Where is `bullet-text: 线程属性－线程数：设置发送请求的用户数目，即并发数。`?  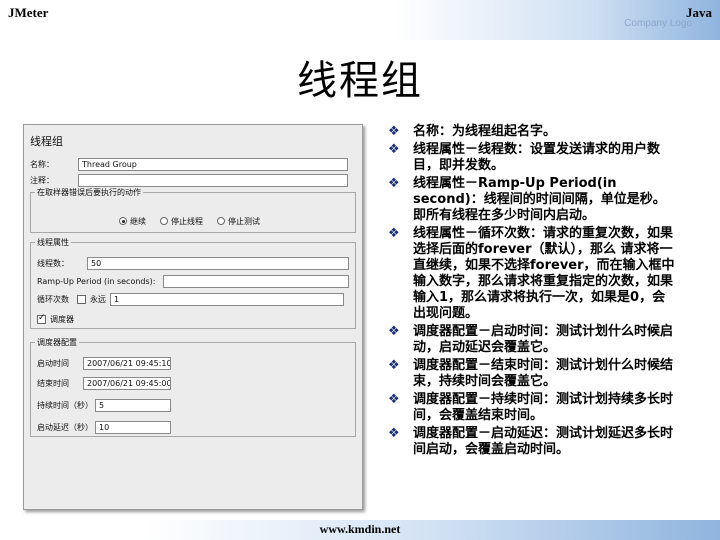
bullet-text: 线程属性－线程数：设置发送请求的用户数目，即并发数。 is located at coordinates (537, 157).